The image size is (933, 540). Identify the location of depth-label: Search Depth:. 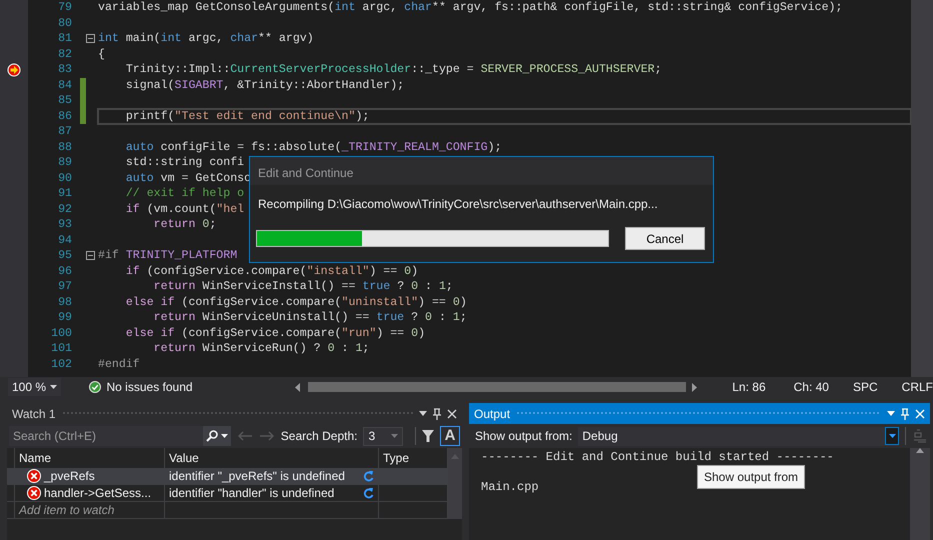
(319, 436).